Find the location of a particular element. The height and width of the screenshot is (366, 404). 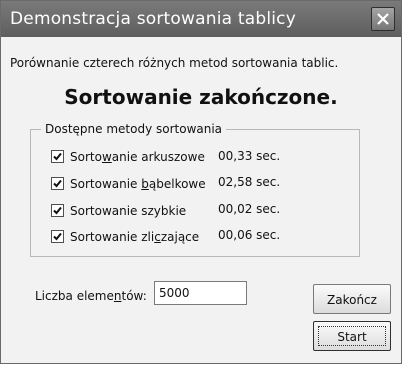

method-label-bubble: Sortowanie bąbelkowe is located at coordinates (138, 184).